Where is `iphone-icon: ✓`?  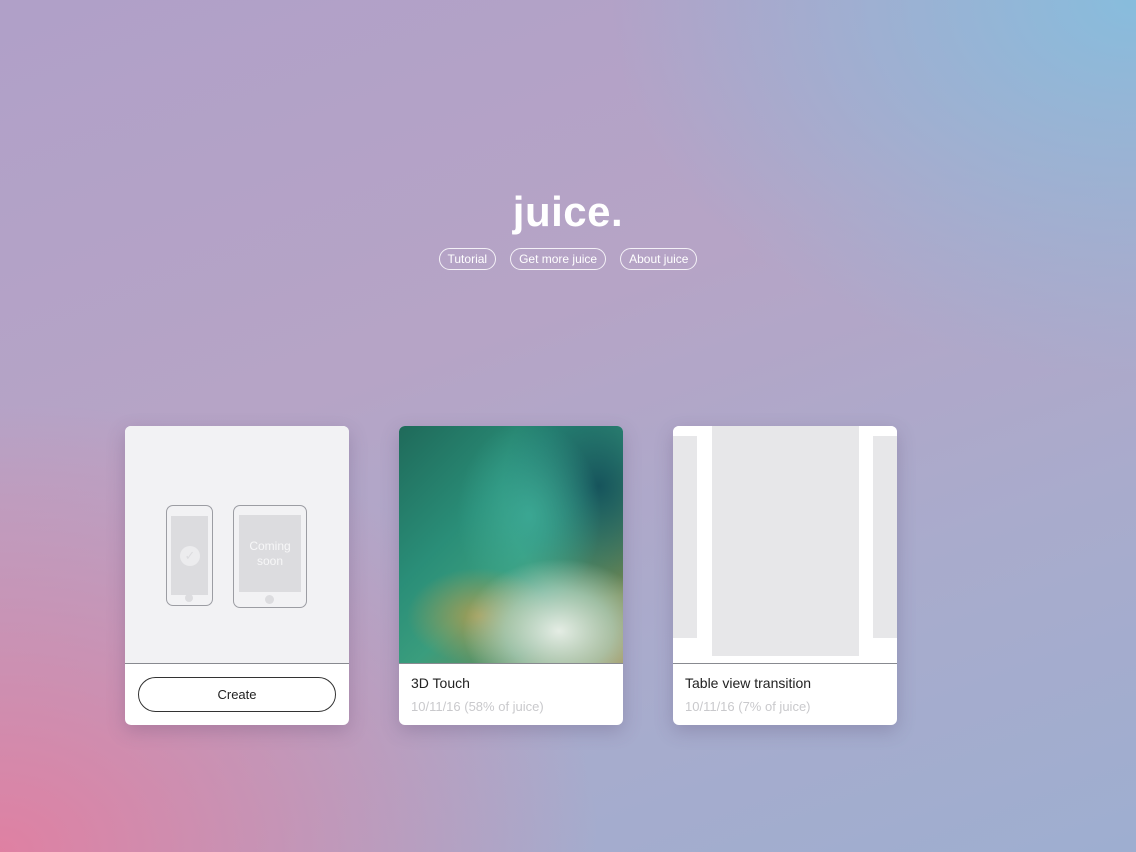
iphone-icon: ✓ is located at coordinates (189, 555).